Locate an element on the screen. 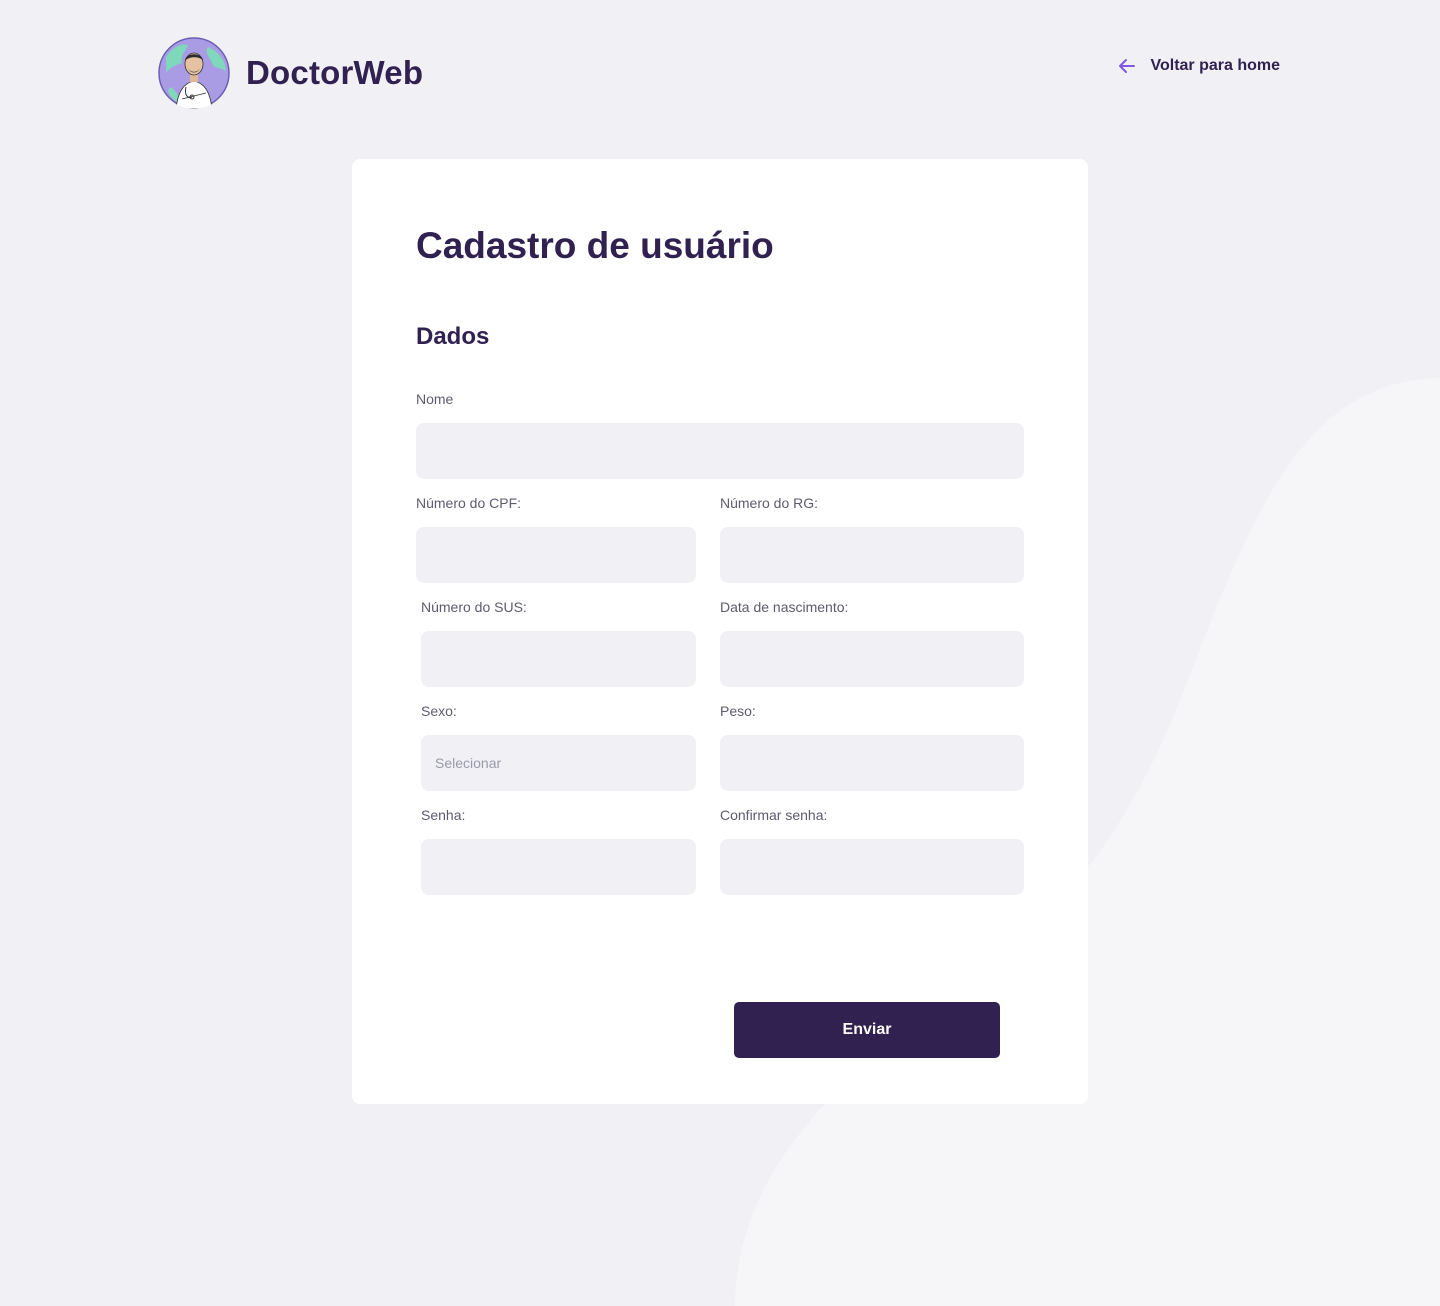 This screenshot has width=1440, height=1306. field-nascimento: Data de nascimento: is located at coordinates (872, 643).